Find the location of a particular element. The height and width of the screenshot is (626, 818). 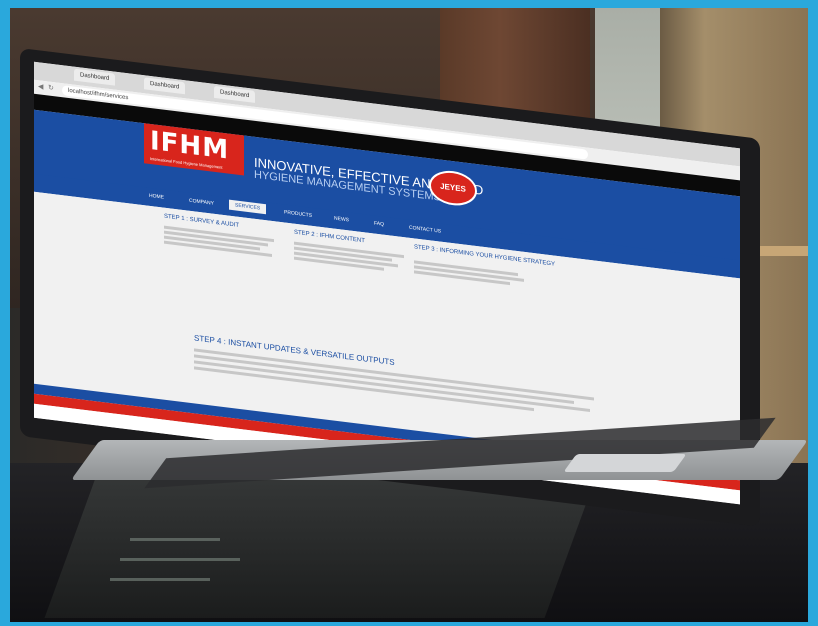

nav-item-faq: FAQ is located at coordinates (379, 223).